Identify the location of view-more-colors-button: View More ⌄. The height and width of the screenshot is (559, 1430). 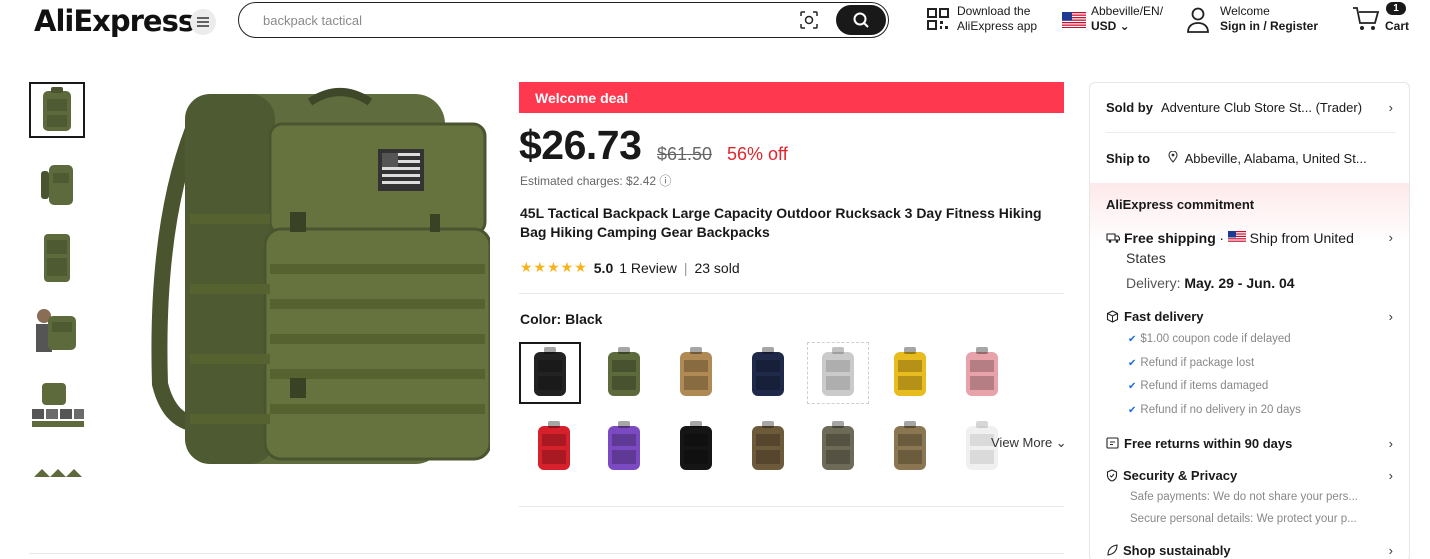
(1029, 443).